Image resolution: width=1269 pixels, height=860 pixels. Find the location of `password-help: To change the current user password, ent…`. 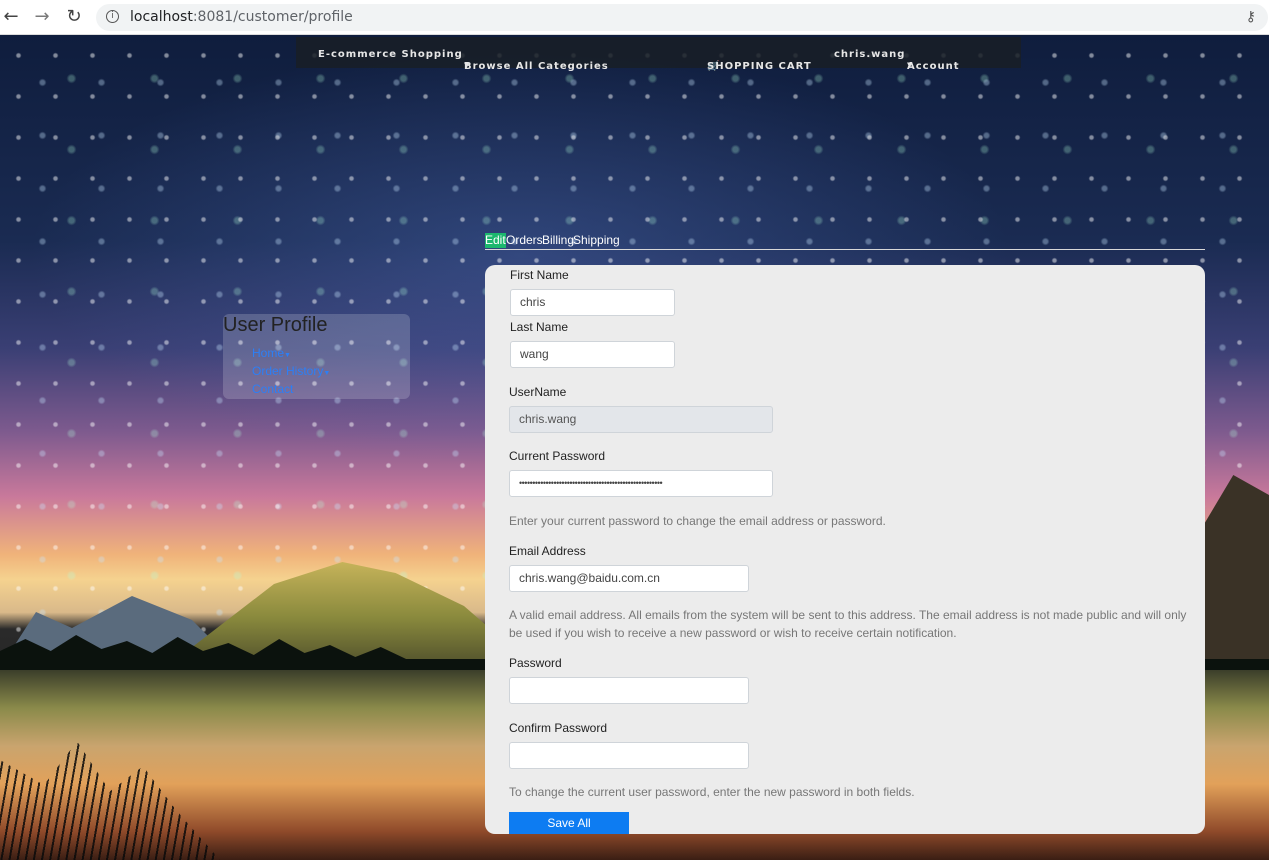

password-help: To change the current user password, ent… is located at coordinates (712, 792).